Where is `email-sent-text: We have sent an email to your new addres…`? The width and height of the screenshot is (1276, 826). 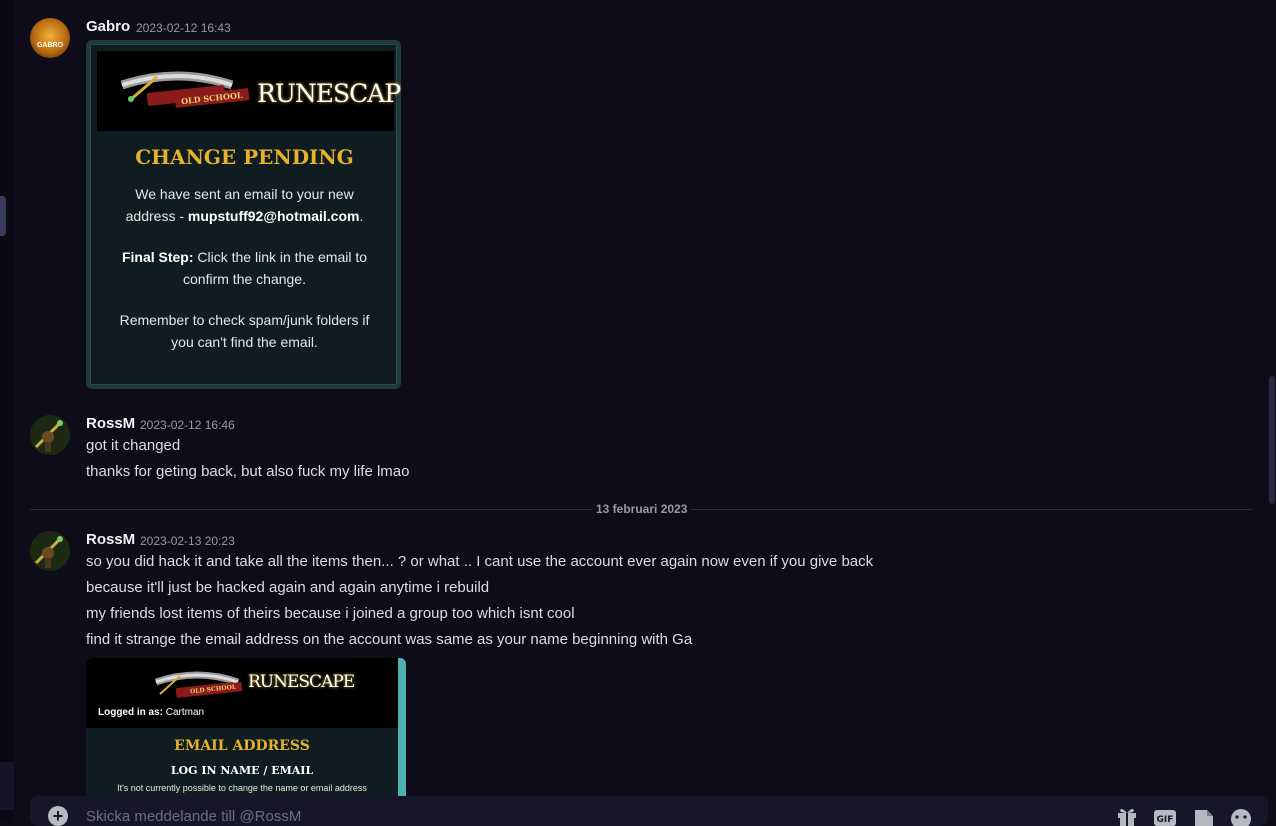
email-sent-text: We have sent an email to your new addres… is located at coordinates (244, 205).